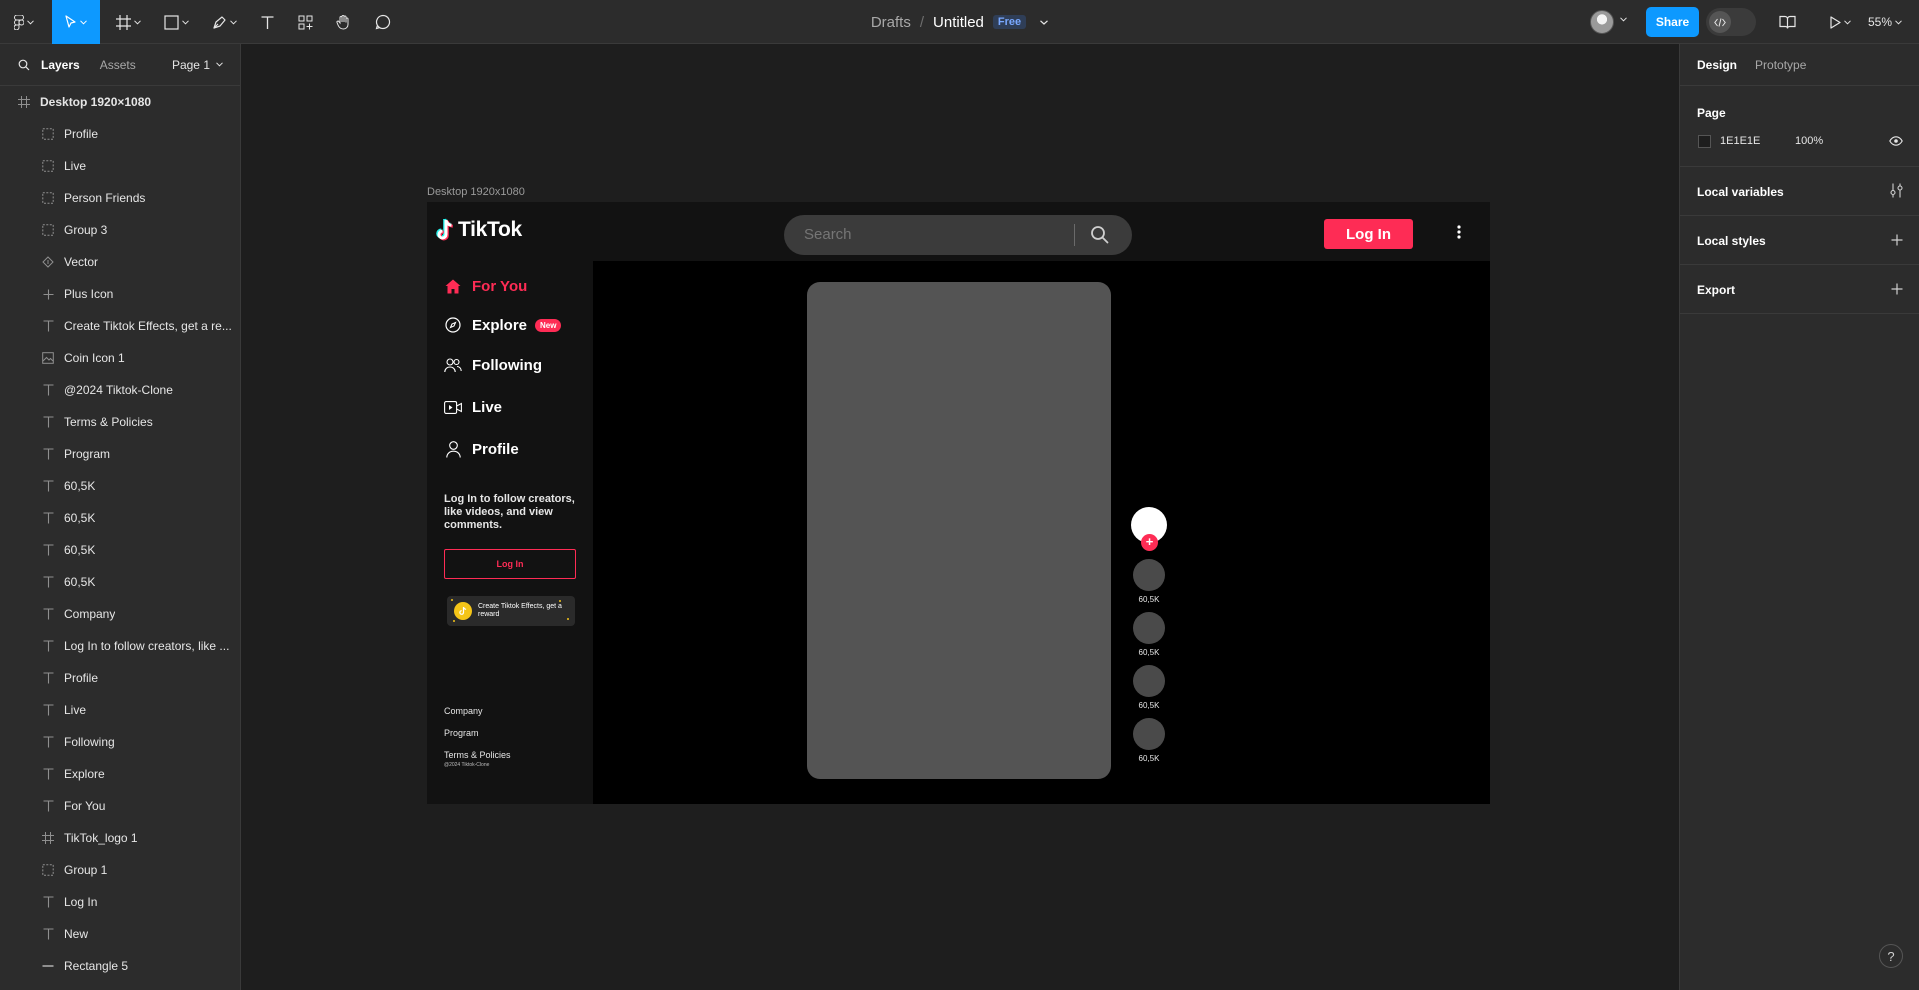  Describe the element at coordinates (934, 234) in the screenshot. I see `tiktok-search-input` at that location.